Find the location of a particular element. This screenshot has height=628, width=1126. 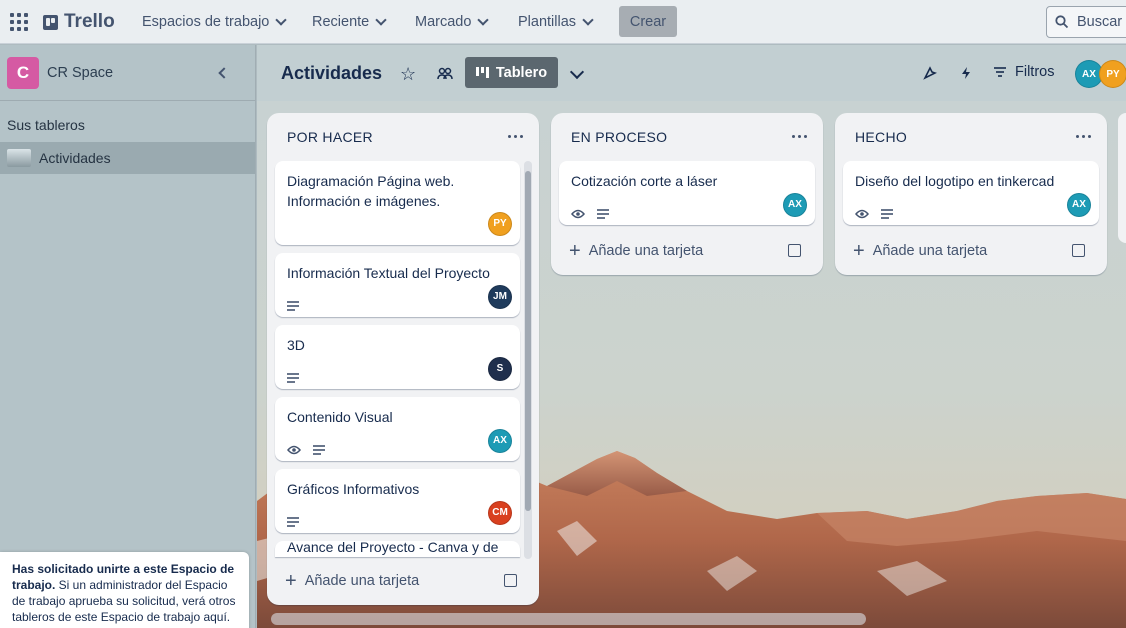

board-thumbnail is located at coordinates (19, 158).